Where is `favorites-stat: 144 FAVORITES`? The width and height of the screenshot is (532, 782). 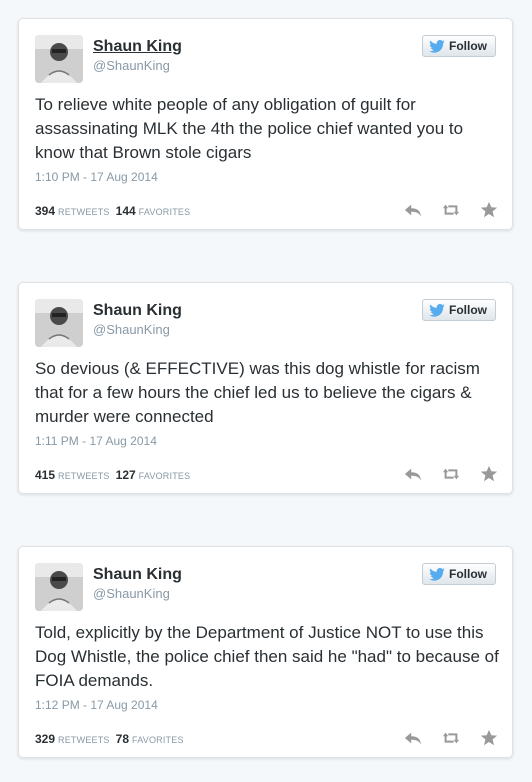
favorites-stat: 144 FAVORITES is located at coordinates (153, 211).